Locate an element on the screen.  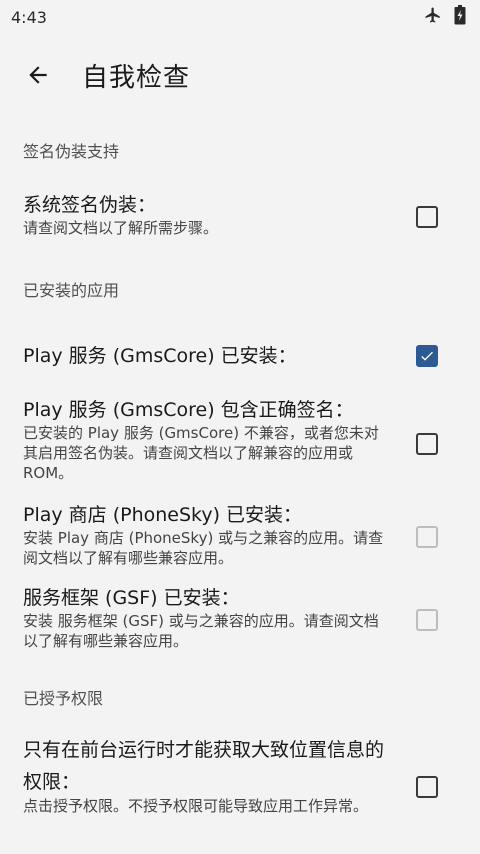
check-icon is located at coordinates (427, 356).